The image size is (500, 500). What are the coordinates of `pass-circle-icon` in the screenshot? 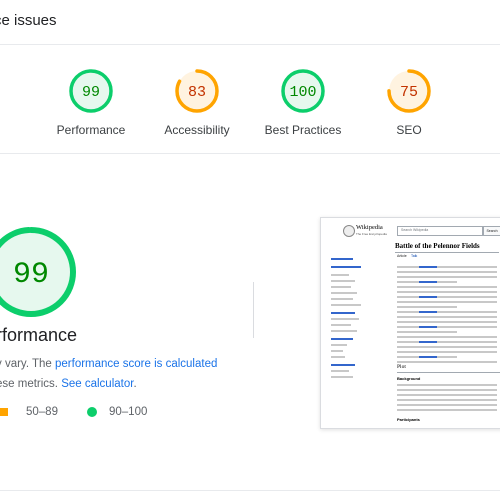 It's located at (92, 412).